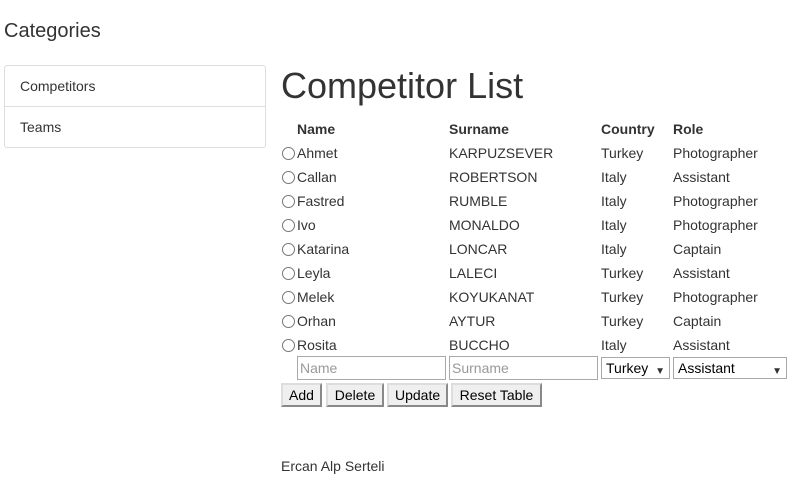 The width and height of the screenshot is (808, 486). I want to click on column-header-surname: Surname, so click(479, 129).